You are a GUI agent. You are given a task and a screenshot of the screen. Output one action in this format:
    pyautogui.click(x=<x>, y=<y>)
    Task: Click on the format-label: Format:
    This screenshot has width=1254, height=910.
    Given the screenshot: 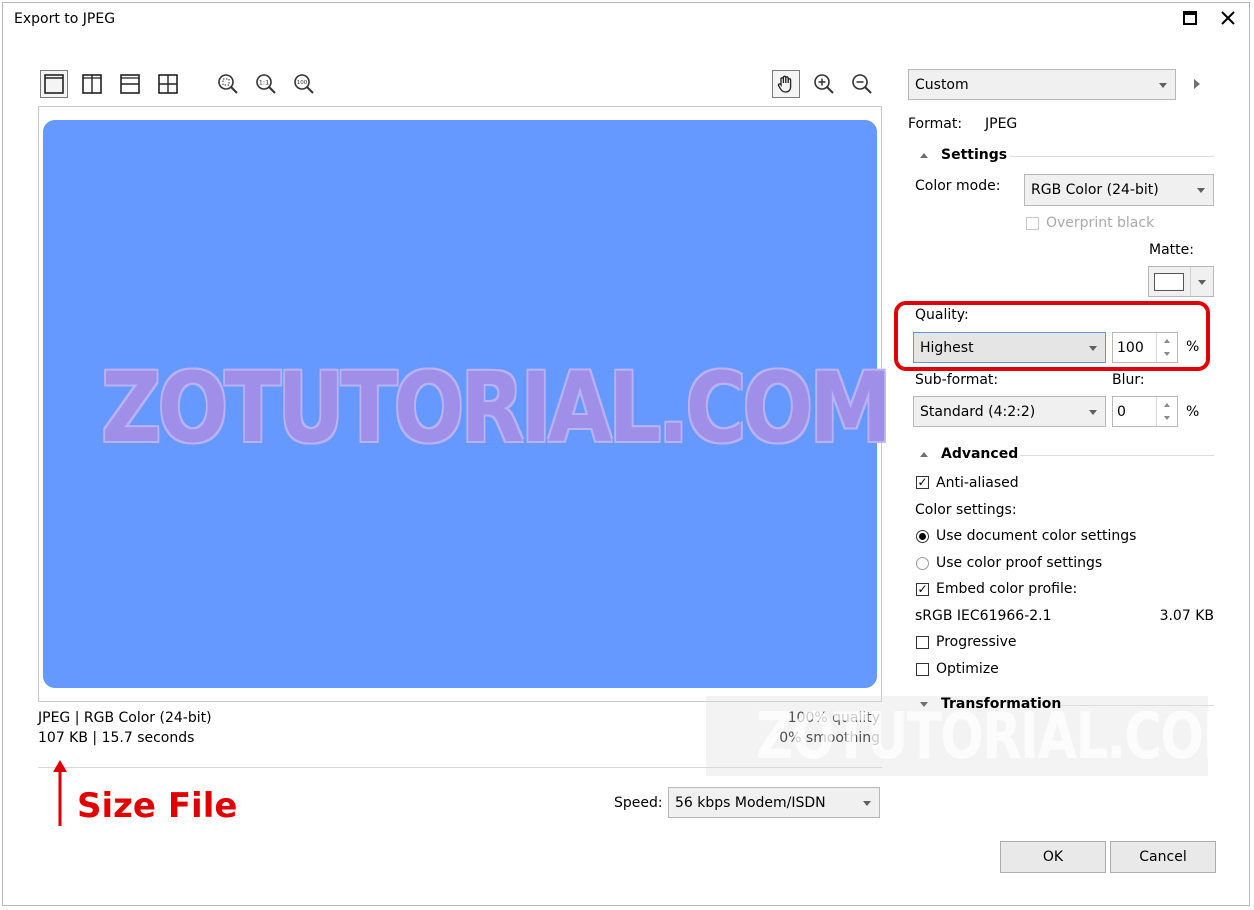 What is the action you would take?
    pyautogui.click(x=935, y=124)
    